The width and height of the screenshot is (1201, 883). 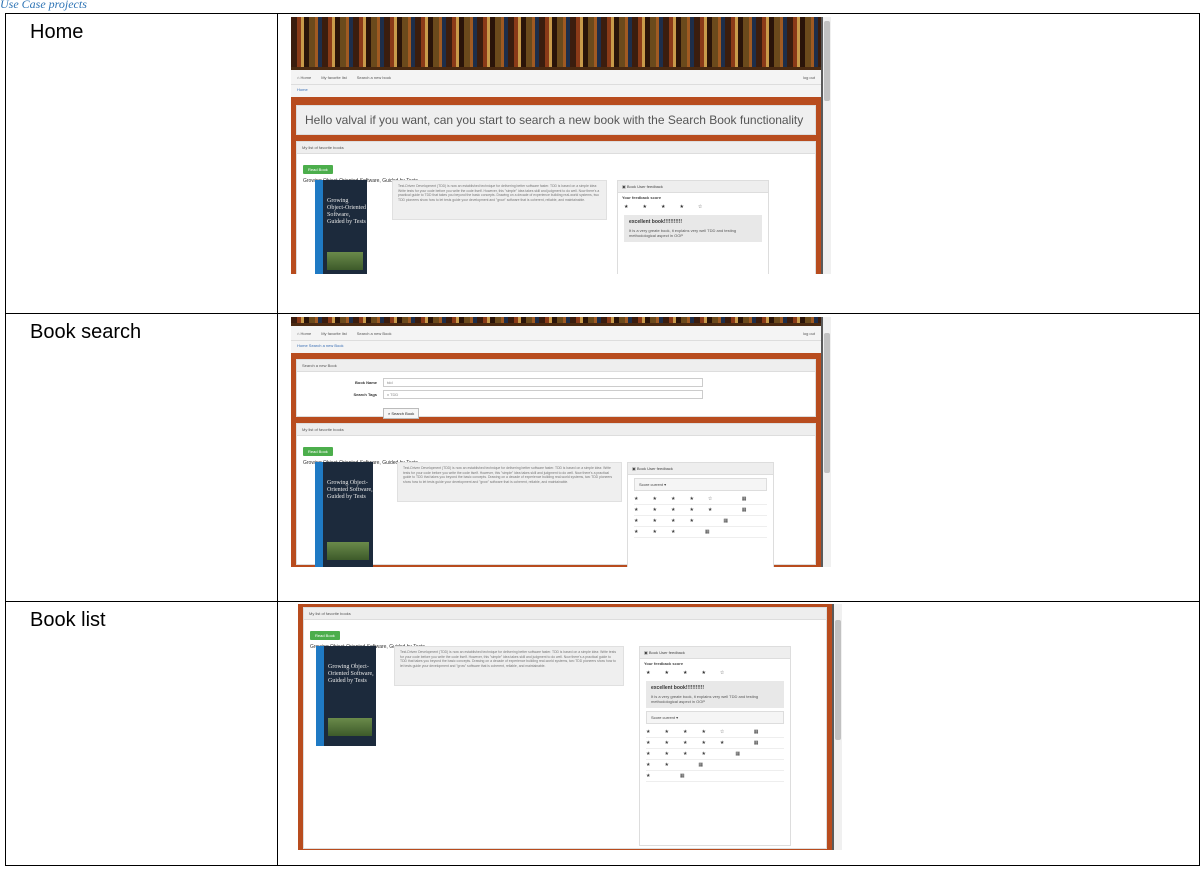 What do you see at coordinates (401, 413) in the screenshot?
I see `search-book-button: ⌕ Search Book` at bounding box center [401, 413].